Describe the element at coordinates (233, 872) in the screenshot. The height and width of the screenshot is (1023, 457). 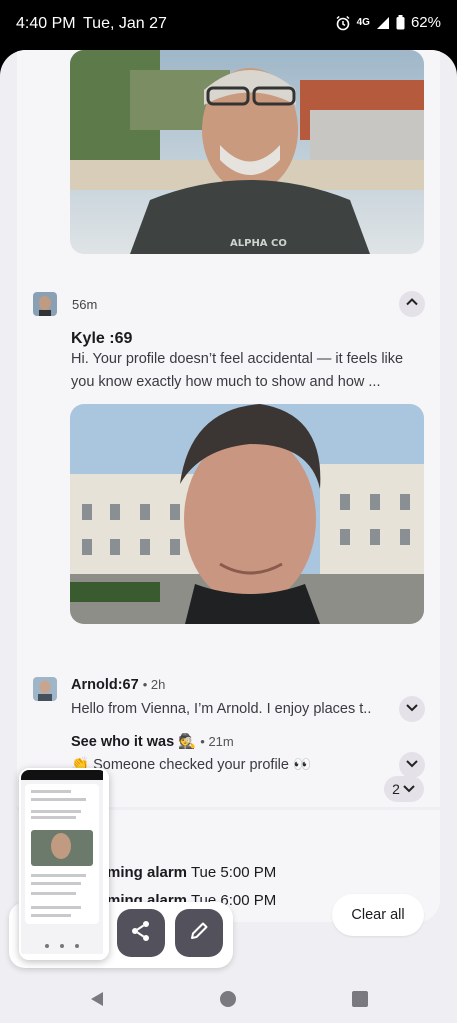
I see `alarm-time: Tue 5:00 PM` at that location.